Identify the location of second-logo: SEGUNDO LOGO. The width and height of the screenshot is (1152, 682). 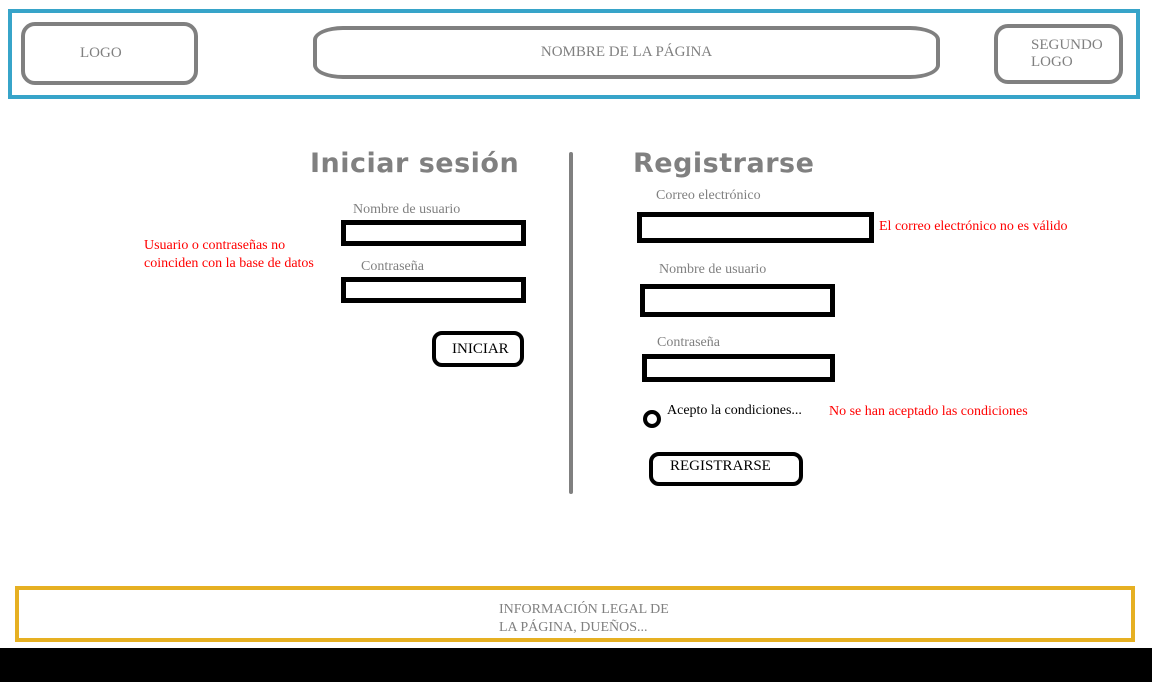
(1058, 54).